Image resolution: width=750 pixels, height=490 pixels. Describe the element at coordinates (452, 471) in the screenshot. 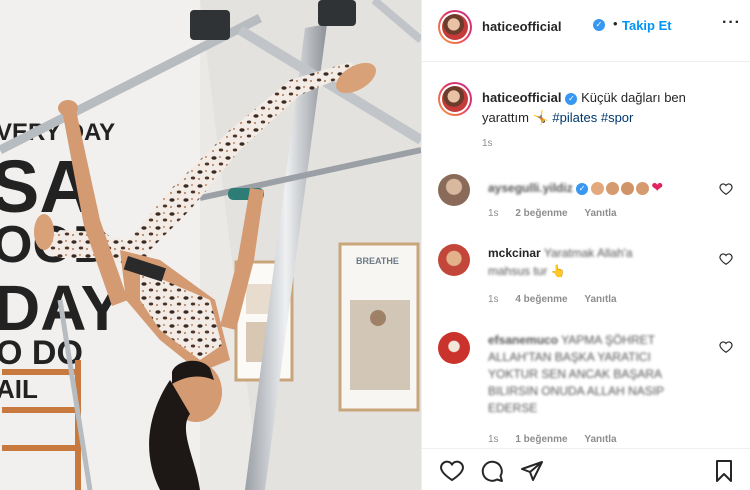

I see `like-heart-icon` at that location.